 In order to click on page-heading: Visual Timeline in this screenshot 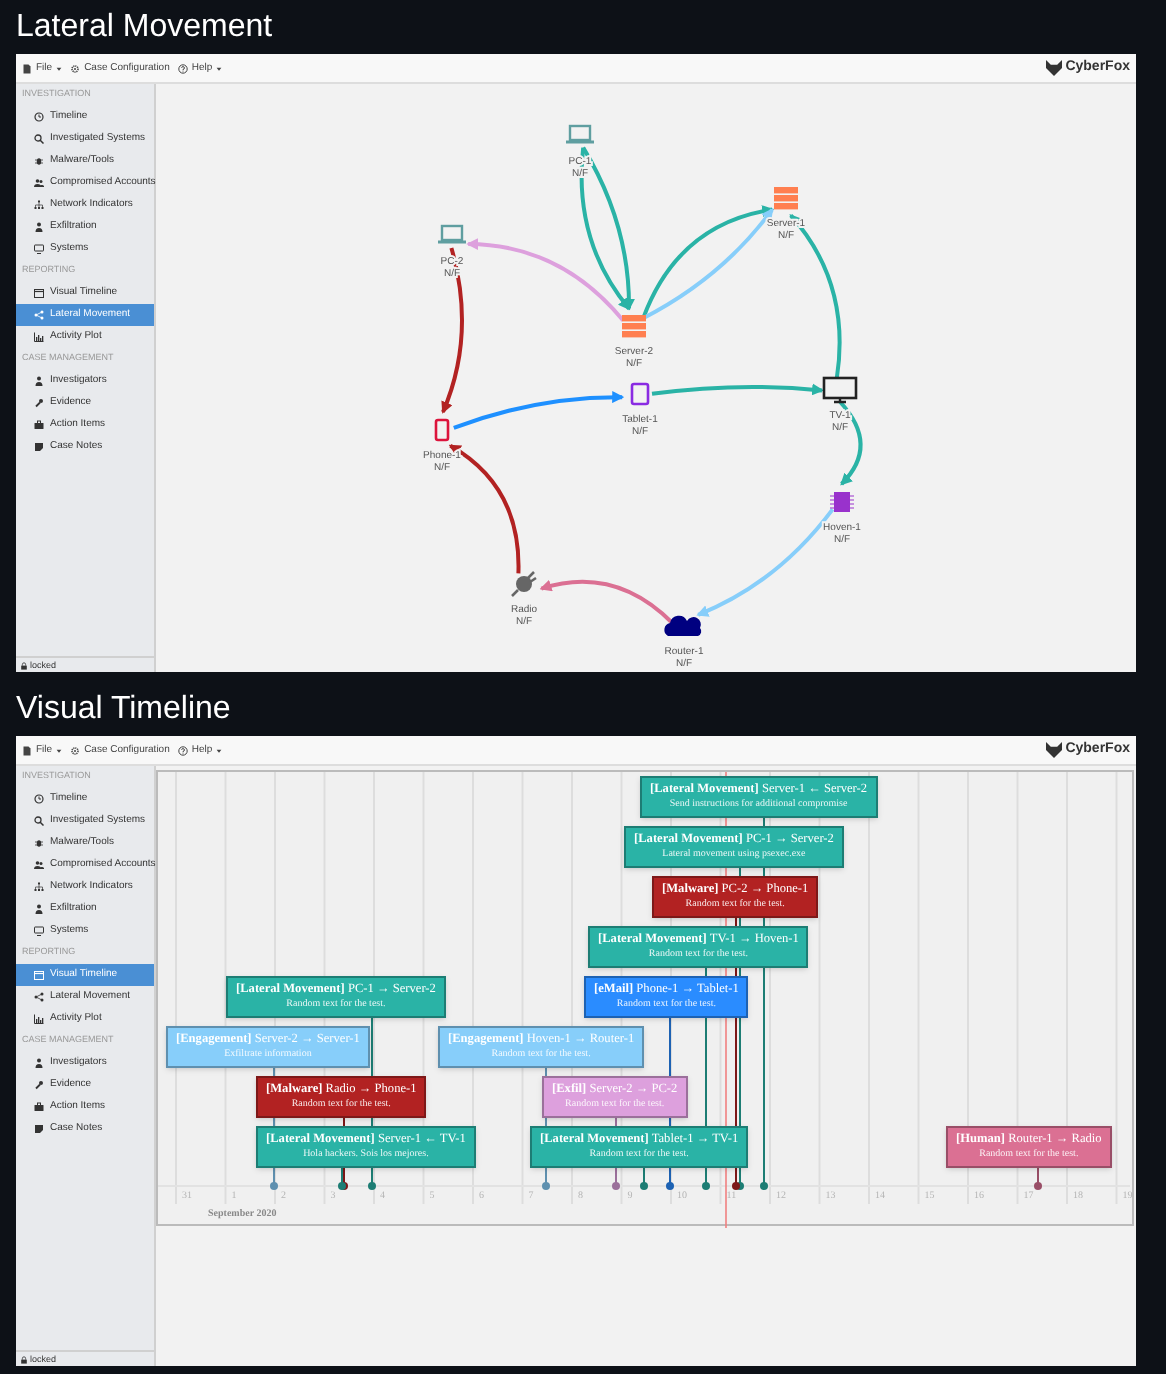, I will do `click(124, 710)`.